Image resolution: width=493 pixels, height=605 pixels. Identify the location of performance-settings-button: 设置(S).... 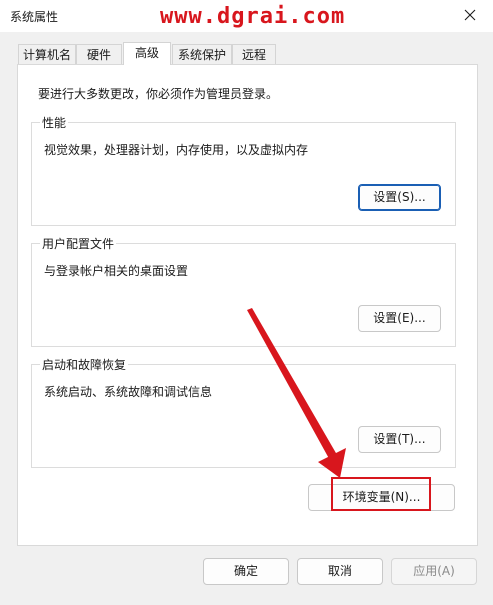
(399, 197).